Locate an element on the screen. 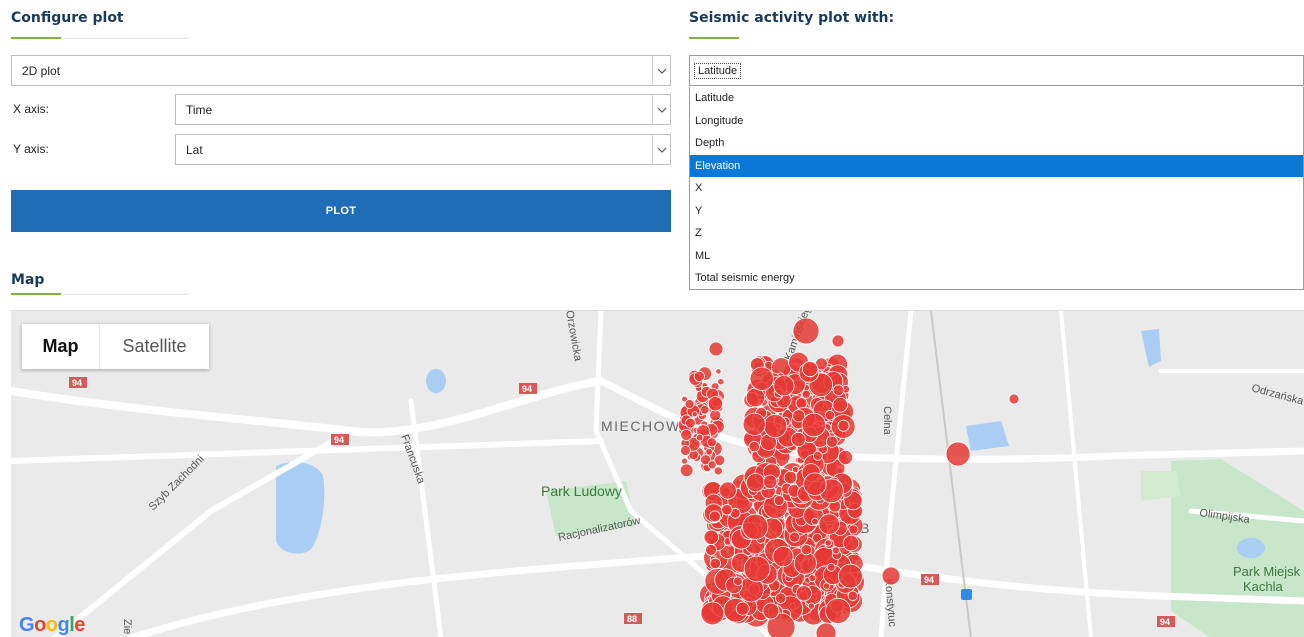 The width and height of the screenshot is (1304, 637). dropdown-option-depth: Depth is located at coordinates (996, 143).